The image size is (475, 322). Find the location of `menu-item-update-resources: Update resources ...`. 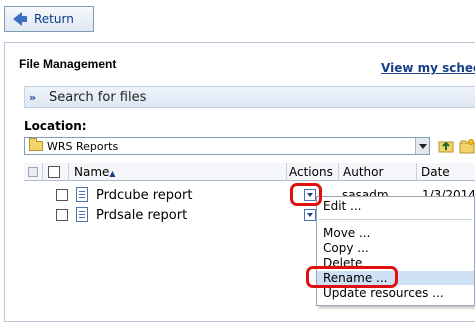

menu-item-update-resources: Update resources ... is located at coordinates (383, 293).